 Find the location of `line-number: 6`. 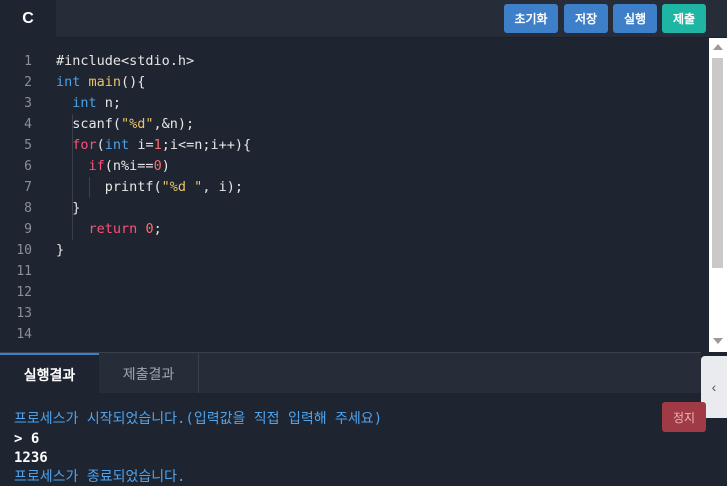

line-number: 6 is located at coordinates (28, 166).